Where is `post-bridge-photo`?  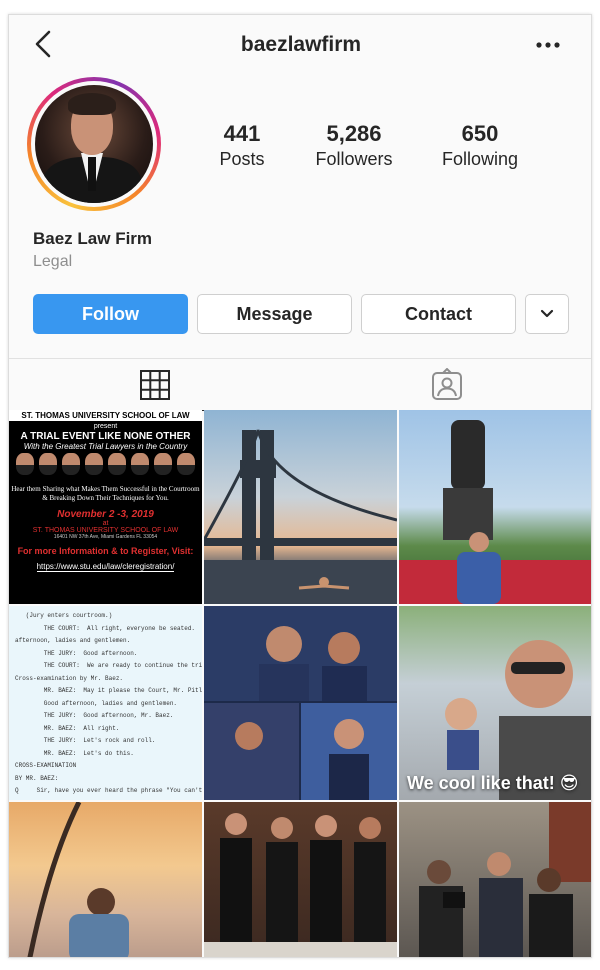
post-bridge-photo is located at coordinates (300, 507).